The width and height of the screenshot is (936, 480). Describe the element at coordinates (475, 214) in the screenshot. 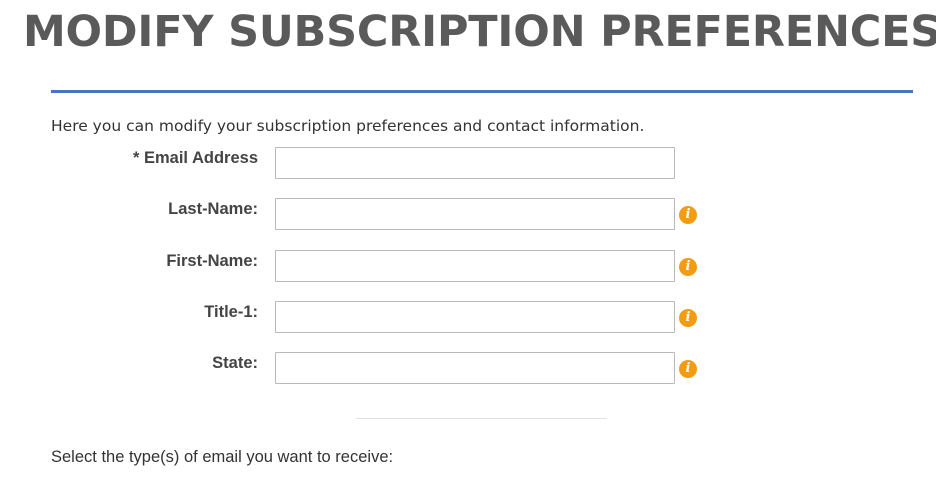

I see `last-name-input` at that location.